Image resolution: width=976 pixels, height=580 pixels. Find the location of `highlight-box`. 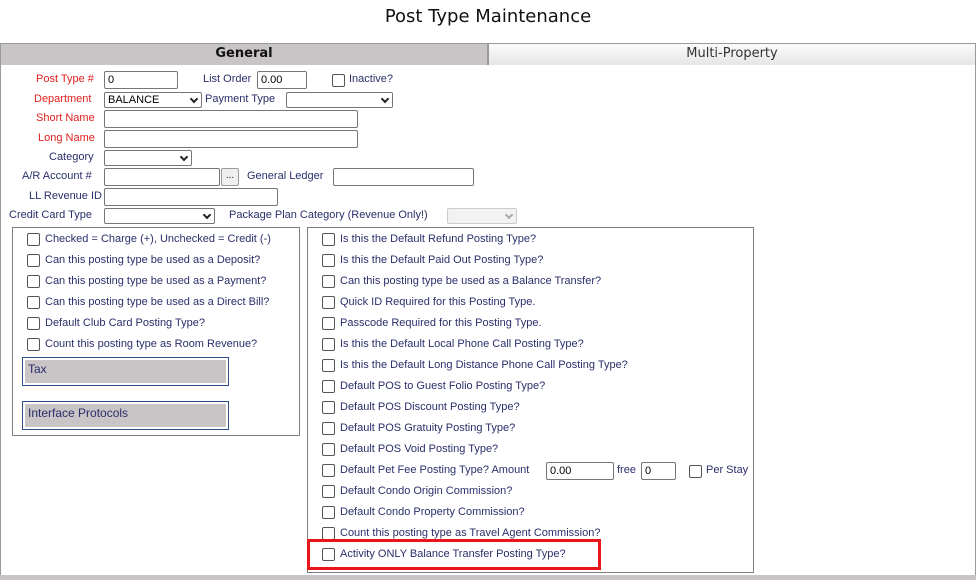

highlight-box is located at coordinates (454, 554).